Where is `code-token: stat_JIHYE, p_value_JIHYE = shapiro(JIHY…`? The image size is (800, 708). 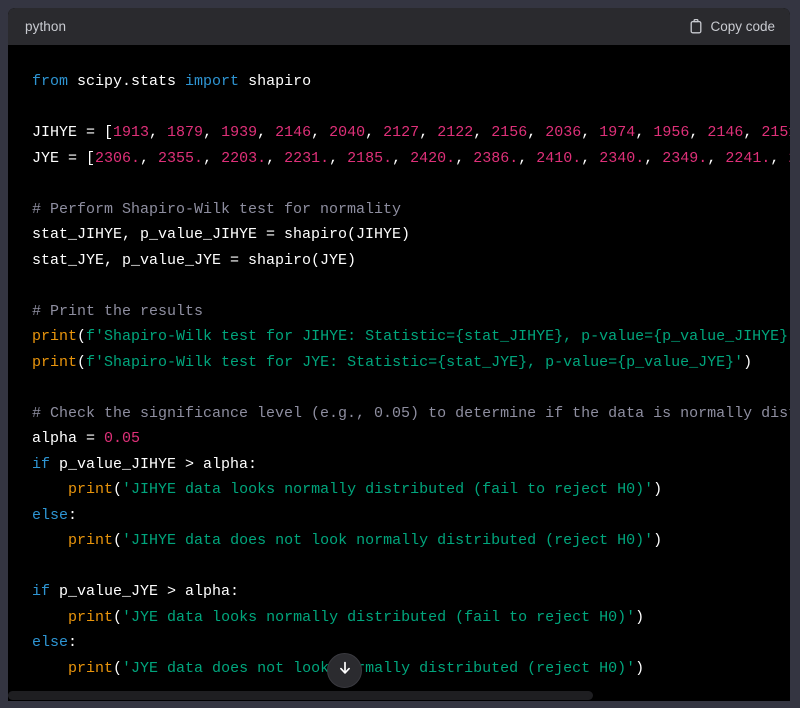
code-token: stat_JIHYE, p_value_JIHYE = shapiro(JIHY… is located at coordinates (221, 234).